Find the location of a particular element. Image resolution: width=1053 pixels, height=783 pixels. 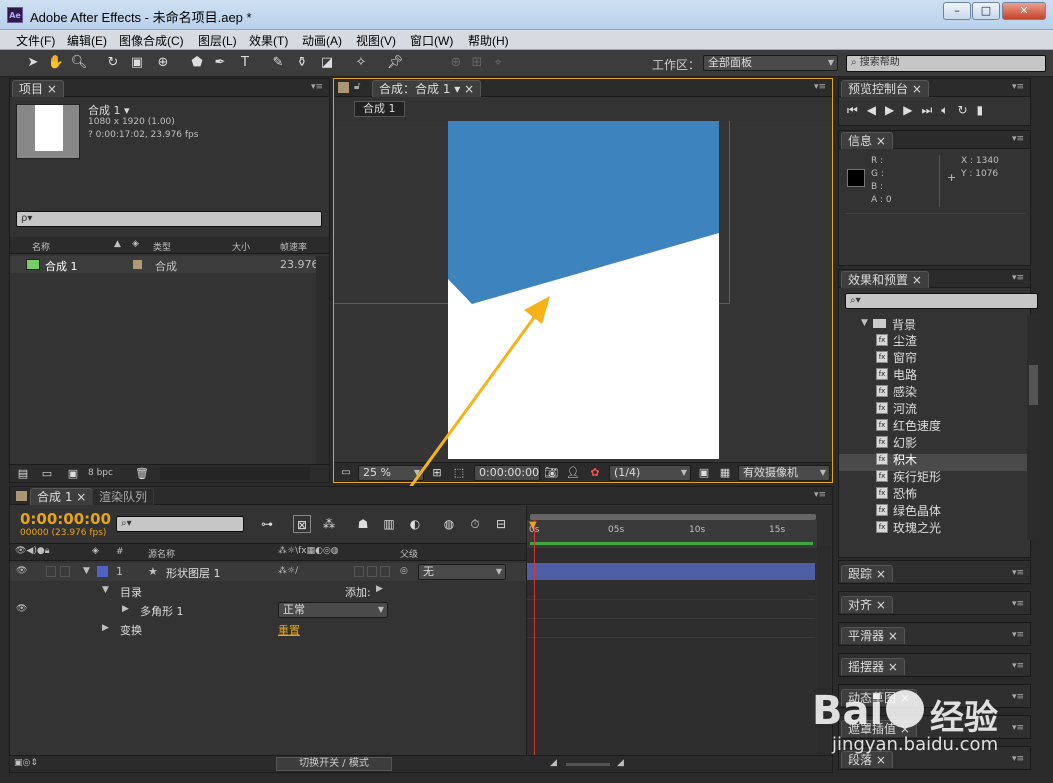

tab-preview: 预览控制台 × is located at coordinates (885, 88).